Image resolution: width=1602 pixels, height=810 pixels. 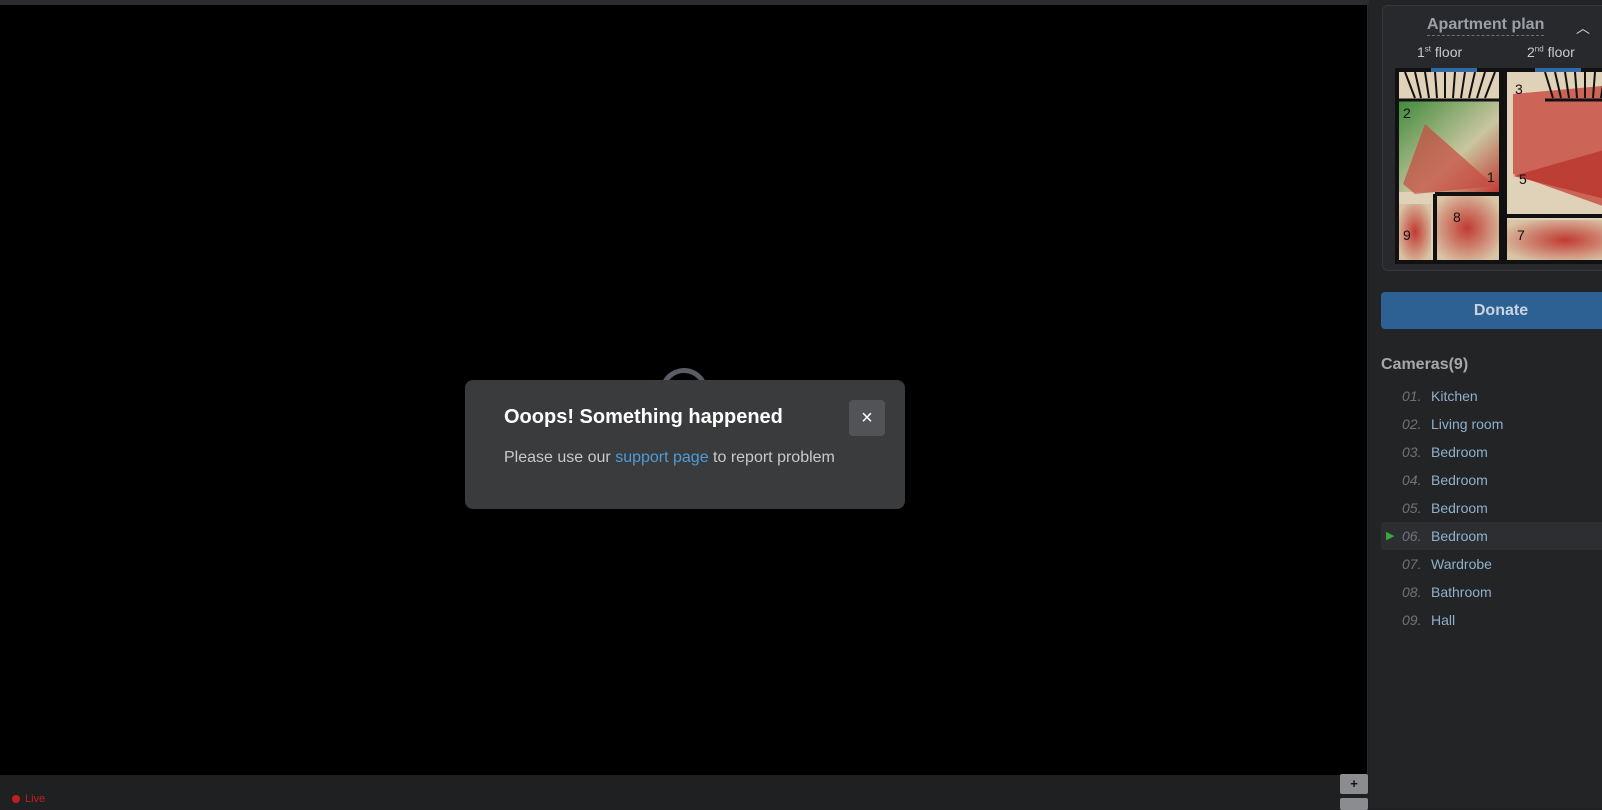 What do you see at coordinates (1491, 536) in the screenshot?
I see `camera-item-bedroom-06: ▶ 06. Bedroom` at bounding box center [1491, 536].